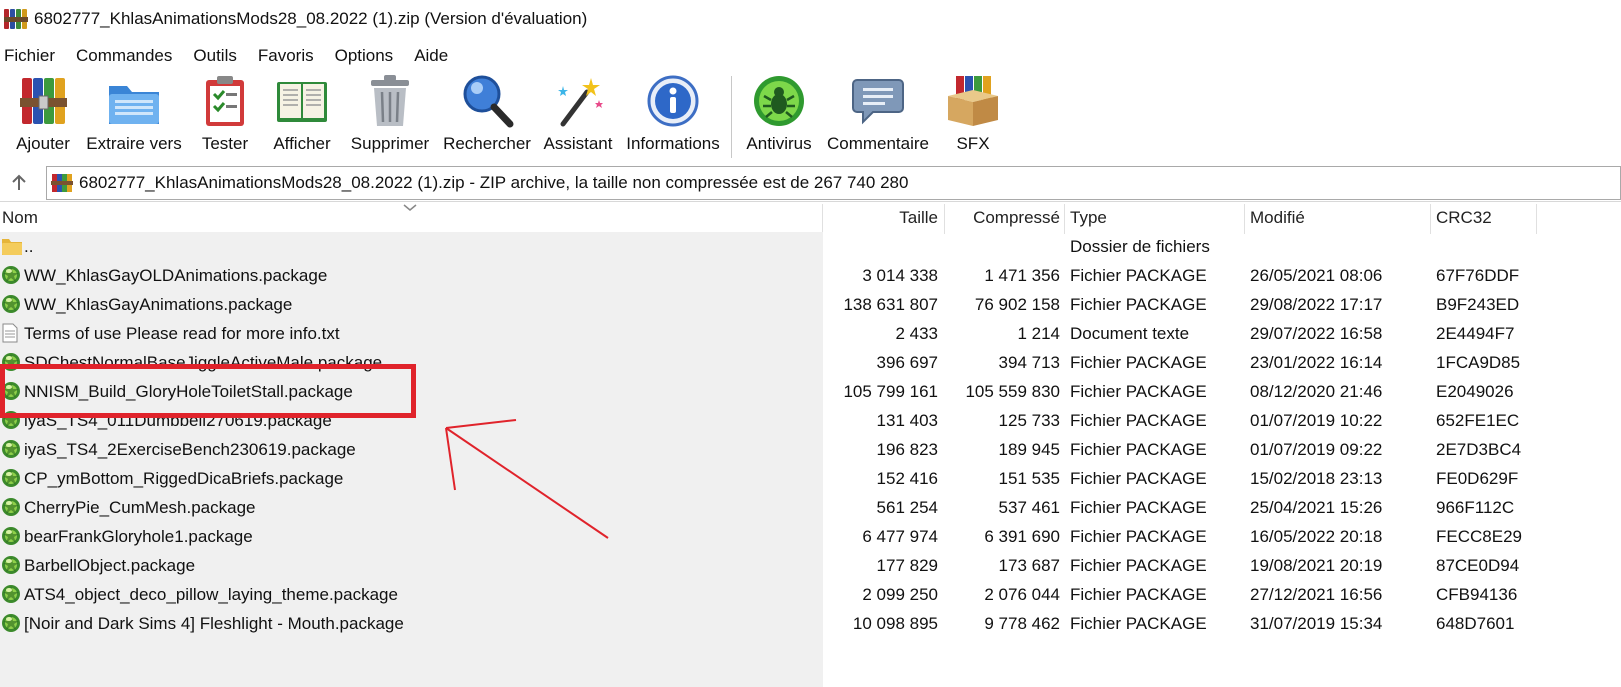 The image size is (1621, 687). Describe the element at coordinates (1486, 218) in the screenshot. I see `column-header-crc: CRC32` at that location.